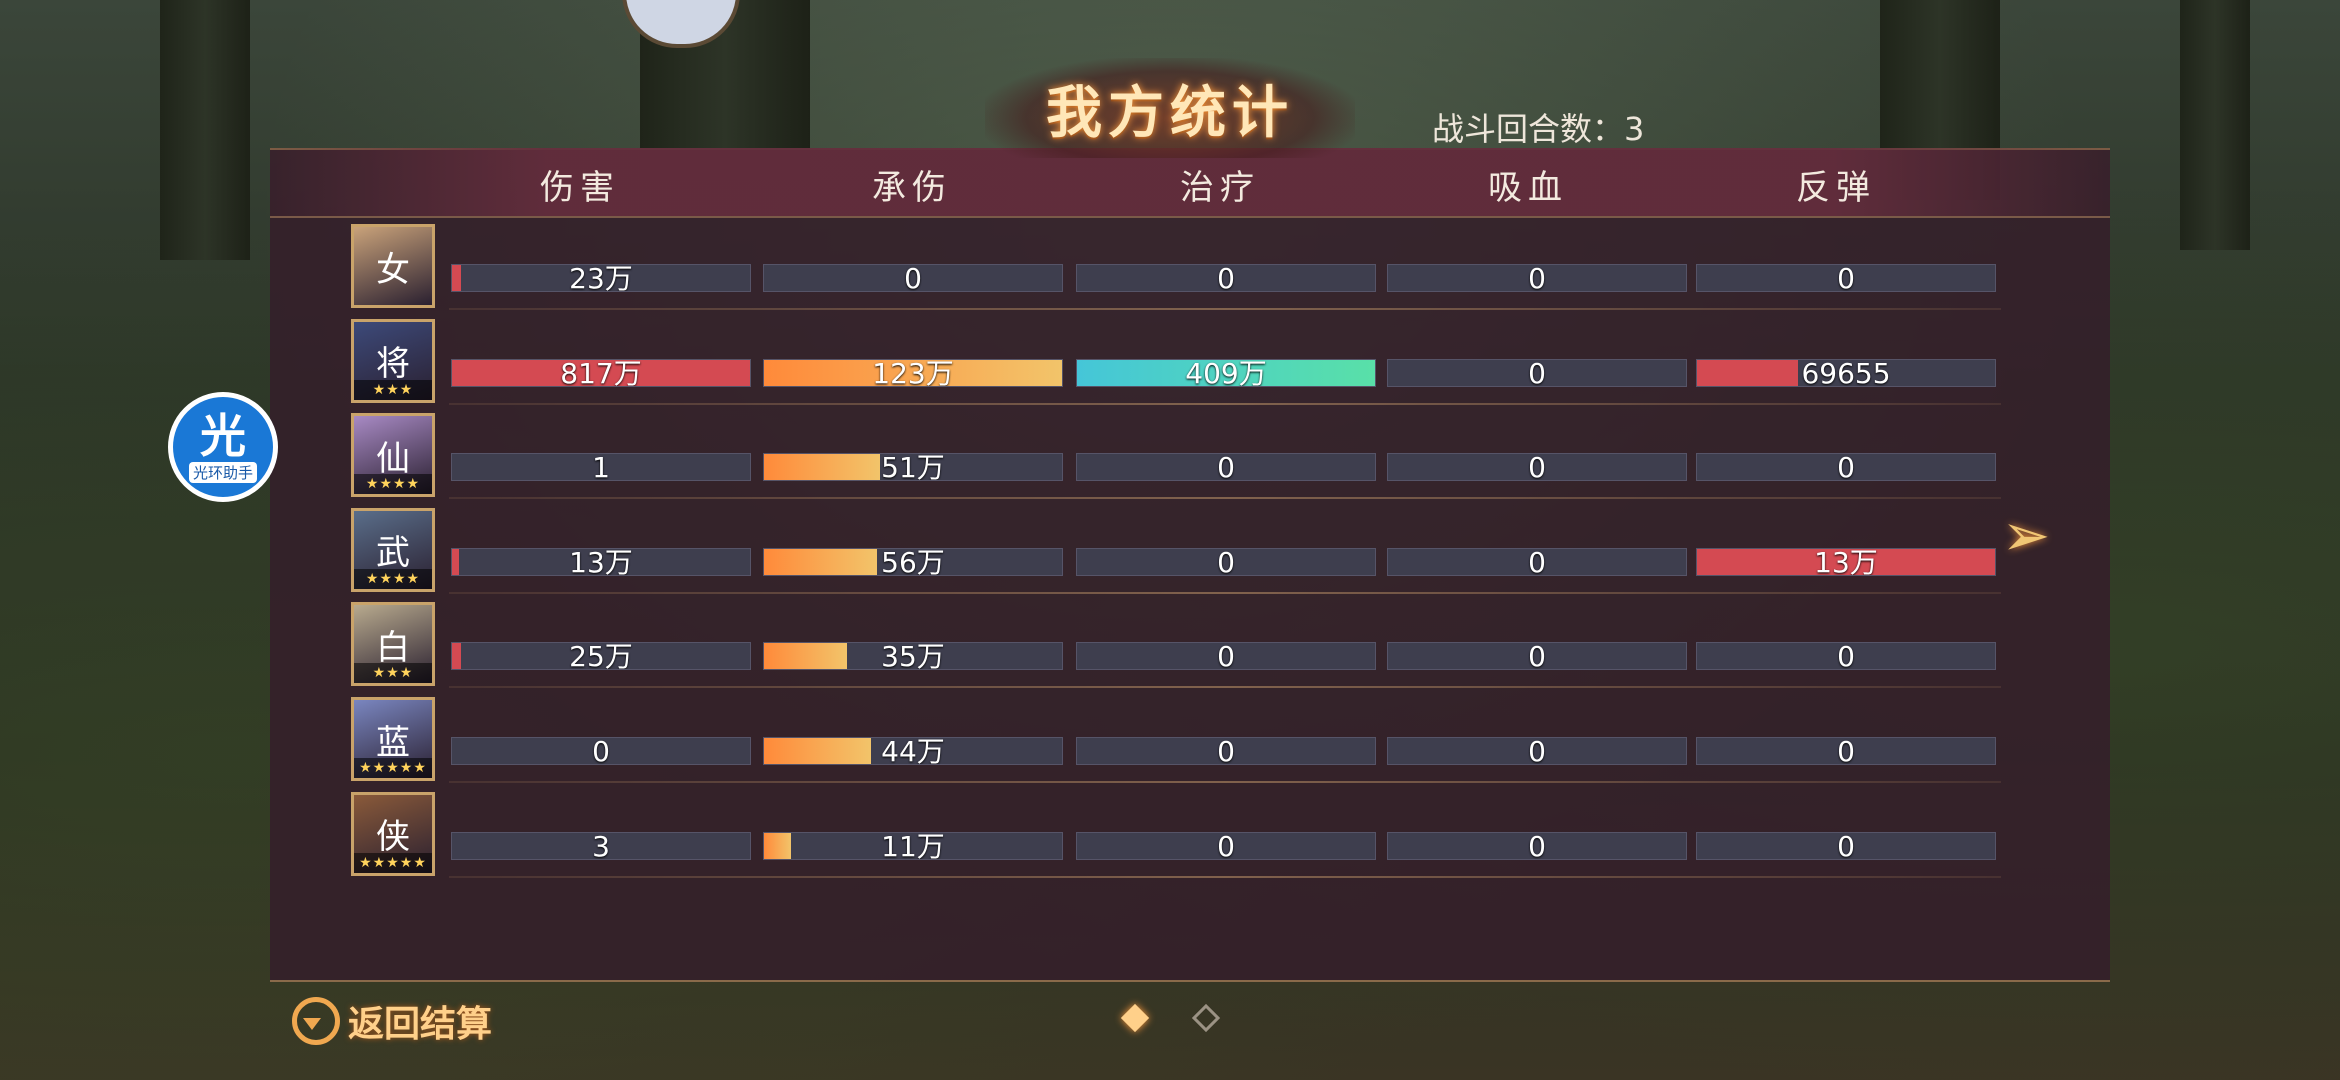 The height and width of the screenshot is (1080, 2340). I want to click on return-icon, so click(316, 1021).